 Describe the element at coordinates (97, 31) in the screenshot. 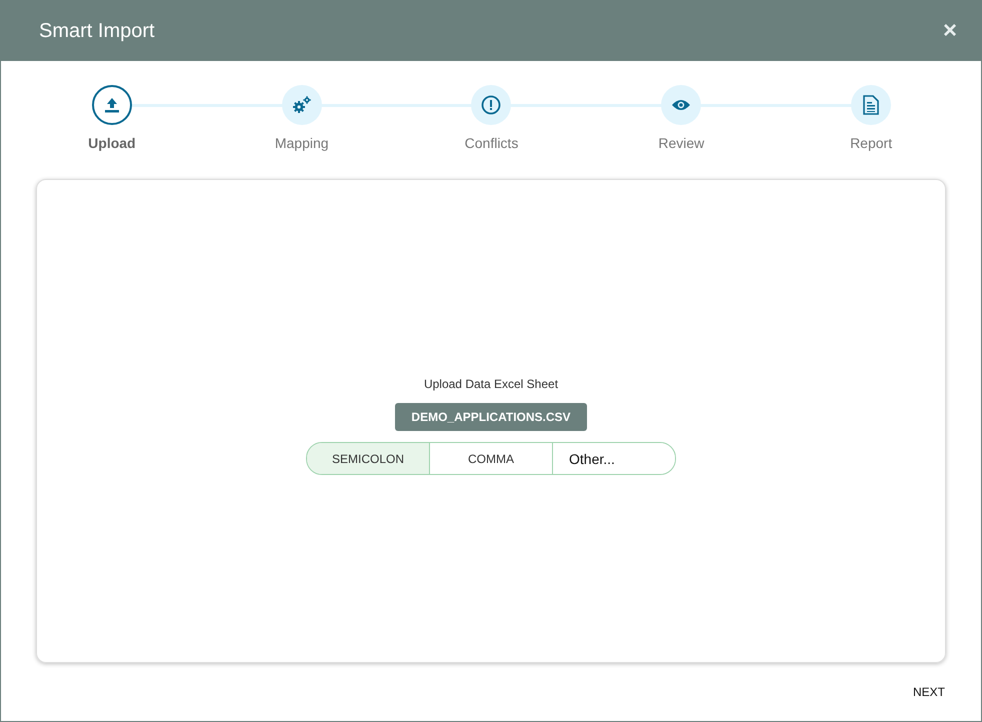

I see `window-title: Smart Import` at that location.